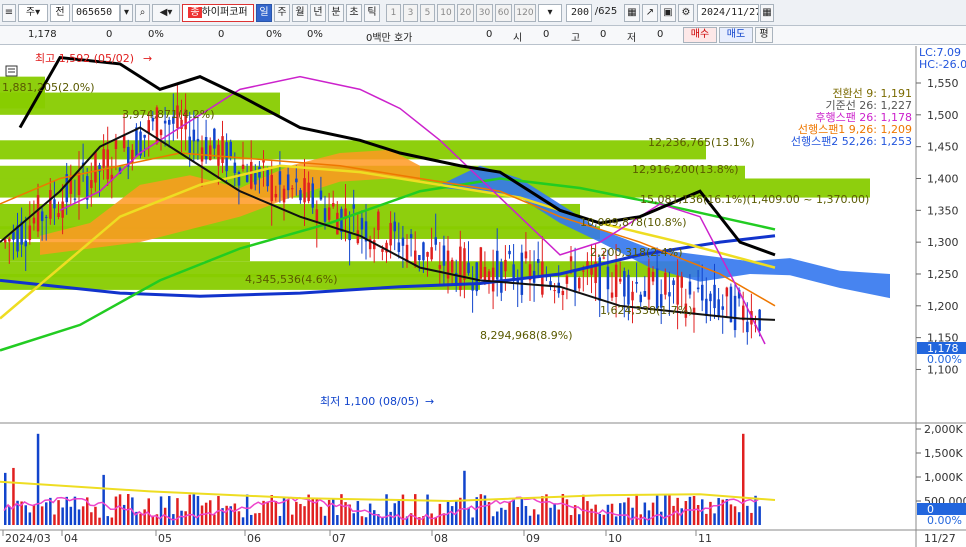  What do you see at coordinates (764, 35) in the screenshot?
I see `average-button: 평` at bounding box center [764, 35].